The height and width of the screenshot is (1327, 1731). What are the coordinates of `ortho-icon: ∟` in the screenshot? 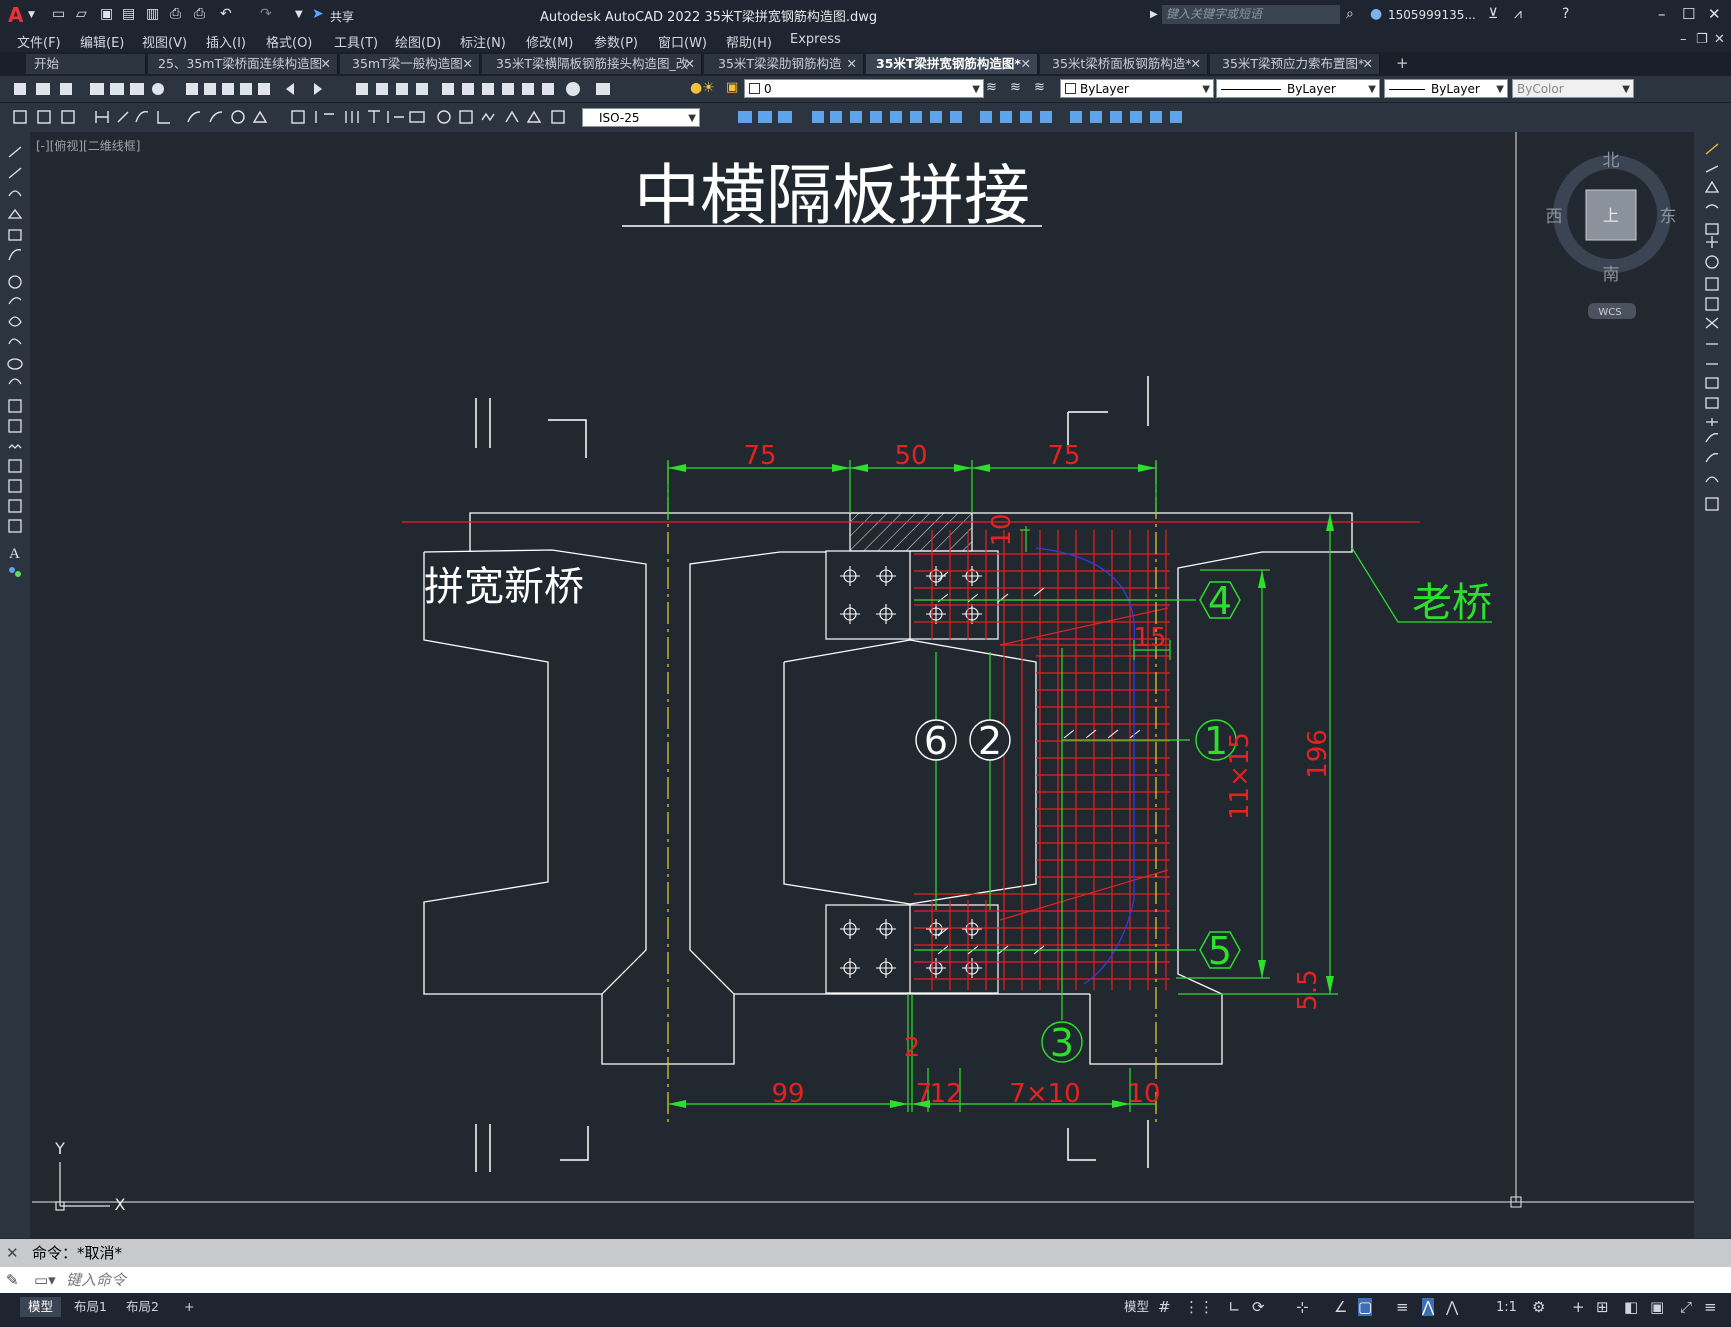 It's located at (1234, 1307).